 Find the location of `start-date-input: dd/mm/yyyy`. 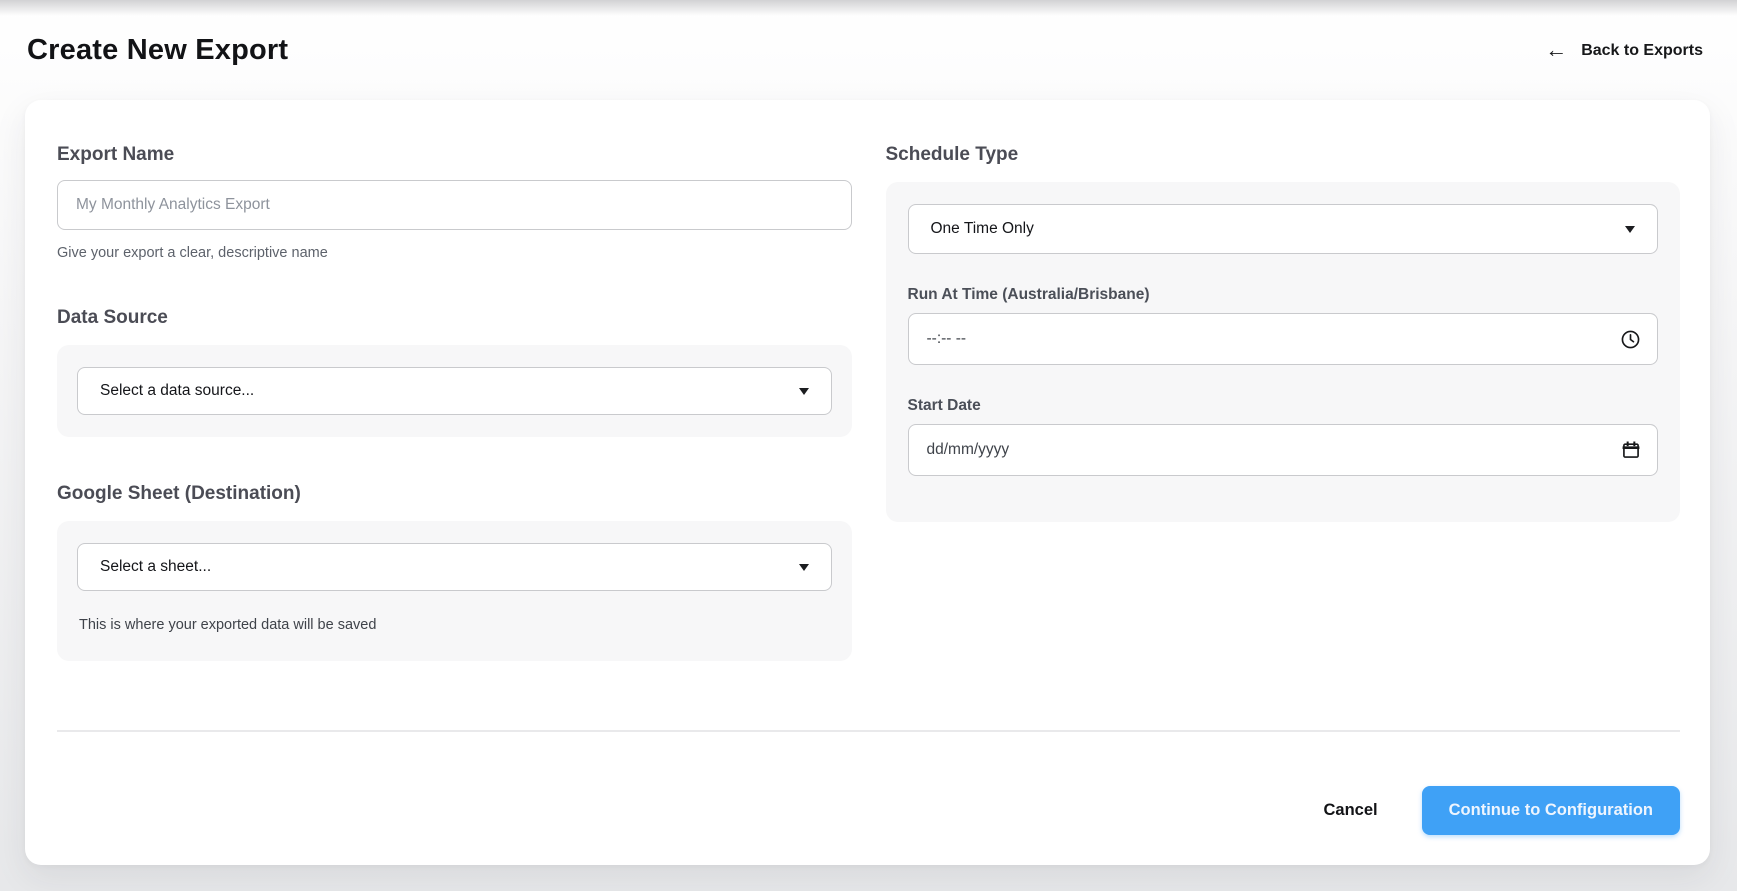

start-date-input: dd/mm/yyyy is located at coordinates (1282, 450).